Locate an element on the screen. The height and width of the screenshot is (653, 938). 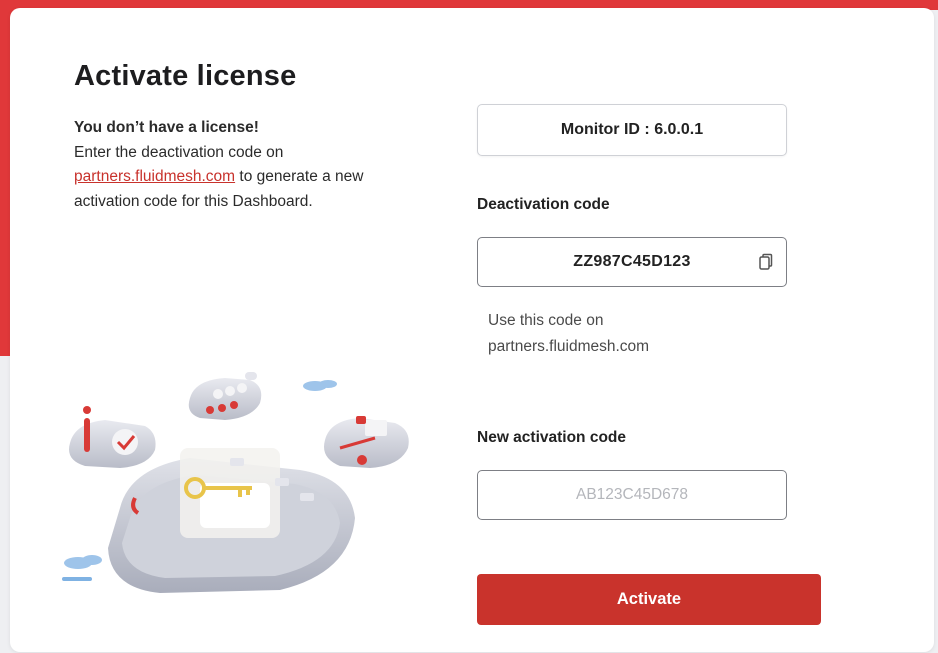
dialog-title: Activate license is located at coordinates (185, 76).